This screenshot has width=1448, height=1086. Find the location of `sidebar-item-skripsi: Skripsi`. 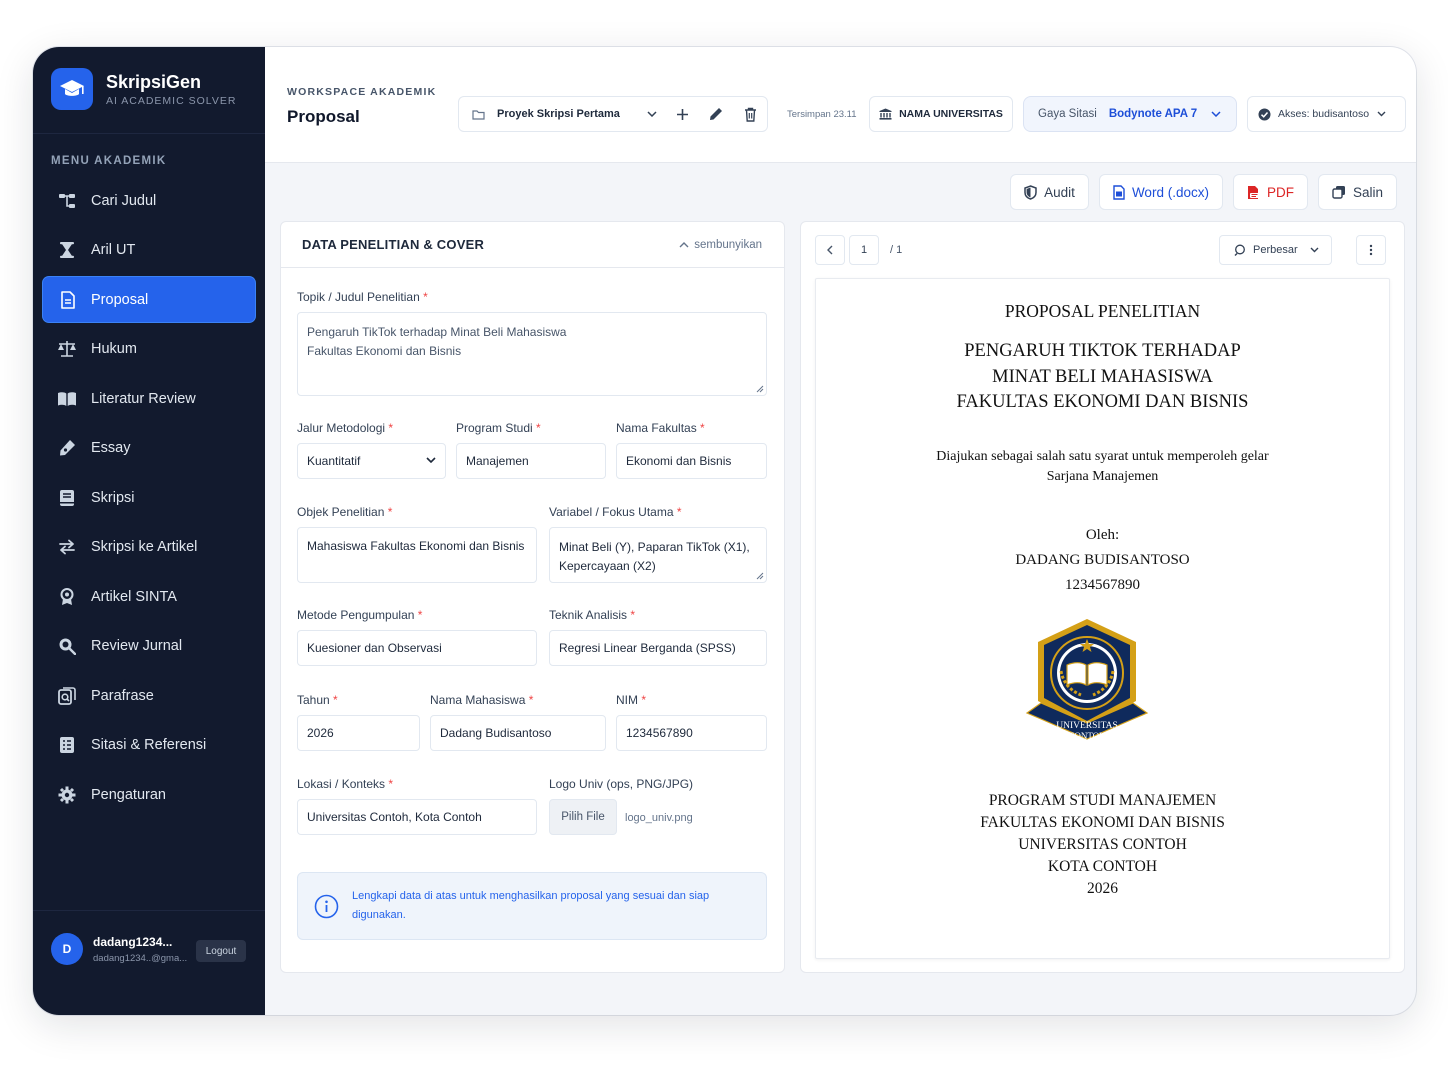

sidebar-item-skripsi: Skripsi is located at coordinates (149, 497).